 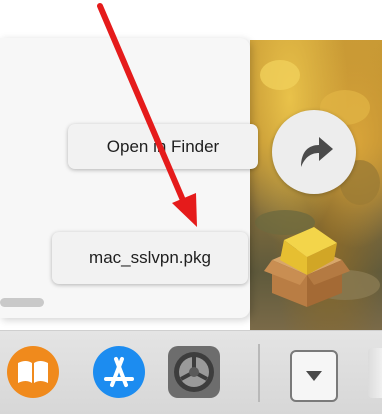 I want to click on chevron-down-icon, so click(x=314, y=376).